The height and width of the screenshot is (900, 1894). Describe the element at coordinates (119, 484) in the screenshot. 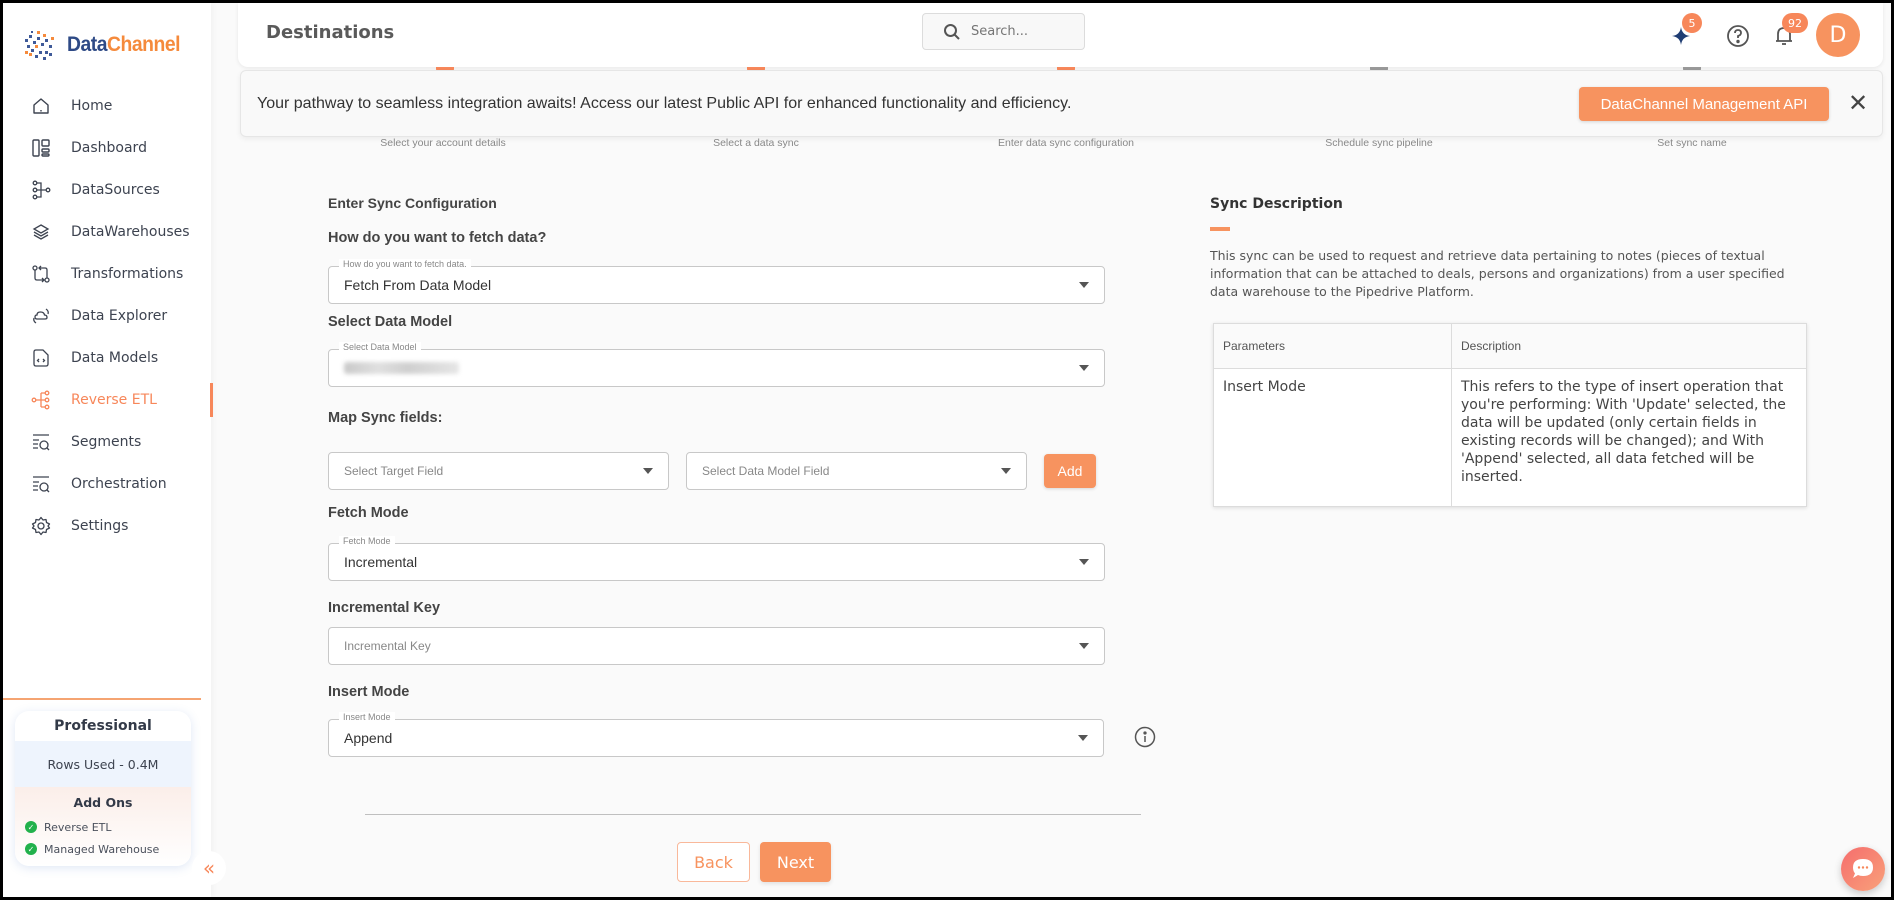

I see `sidebar-item-label: Orchestration` at that location.